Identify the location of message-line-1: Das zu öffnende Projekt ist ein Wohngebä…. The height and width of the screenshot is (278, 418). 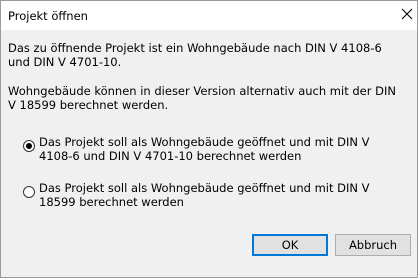
(195, 55).